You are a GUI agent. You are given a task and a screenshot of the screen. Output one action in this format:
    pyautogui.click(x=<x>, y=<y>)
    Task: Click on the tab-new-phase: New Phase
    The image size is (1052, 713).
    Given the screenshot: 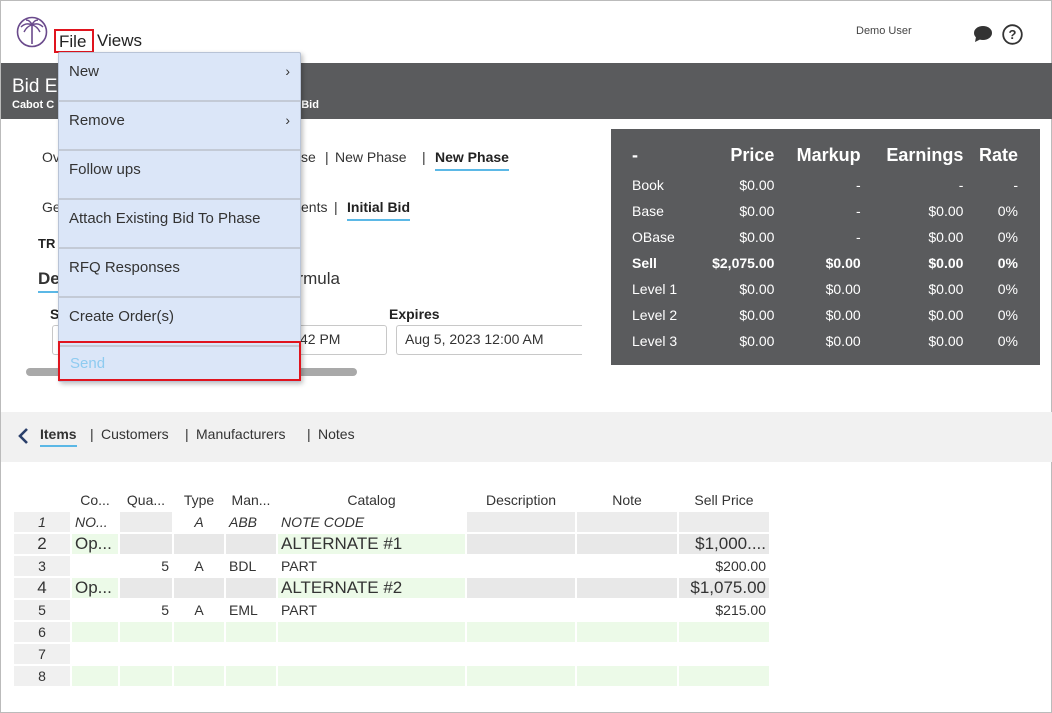 What is the action you would take?
    pyautogui.click(x=371, y=157)
    